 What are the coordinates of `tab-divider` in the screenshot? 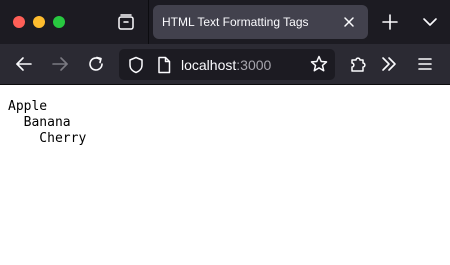 It's located at (148, 22).